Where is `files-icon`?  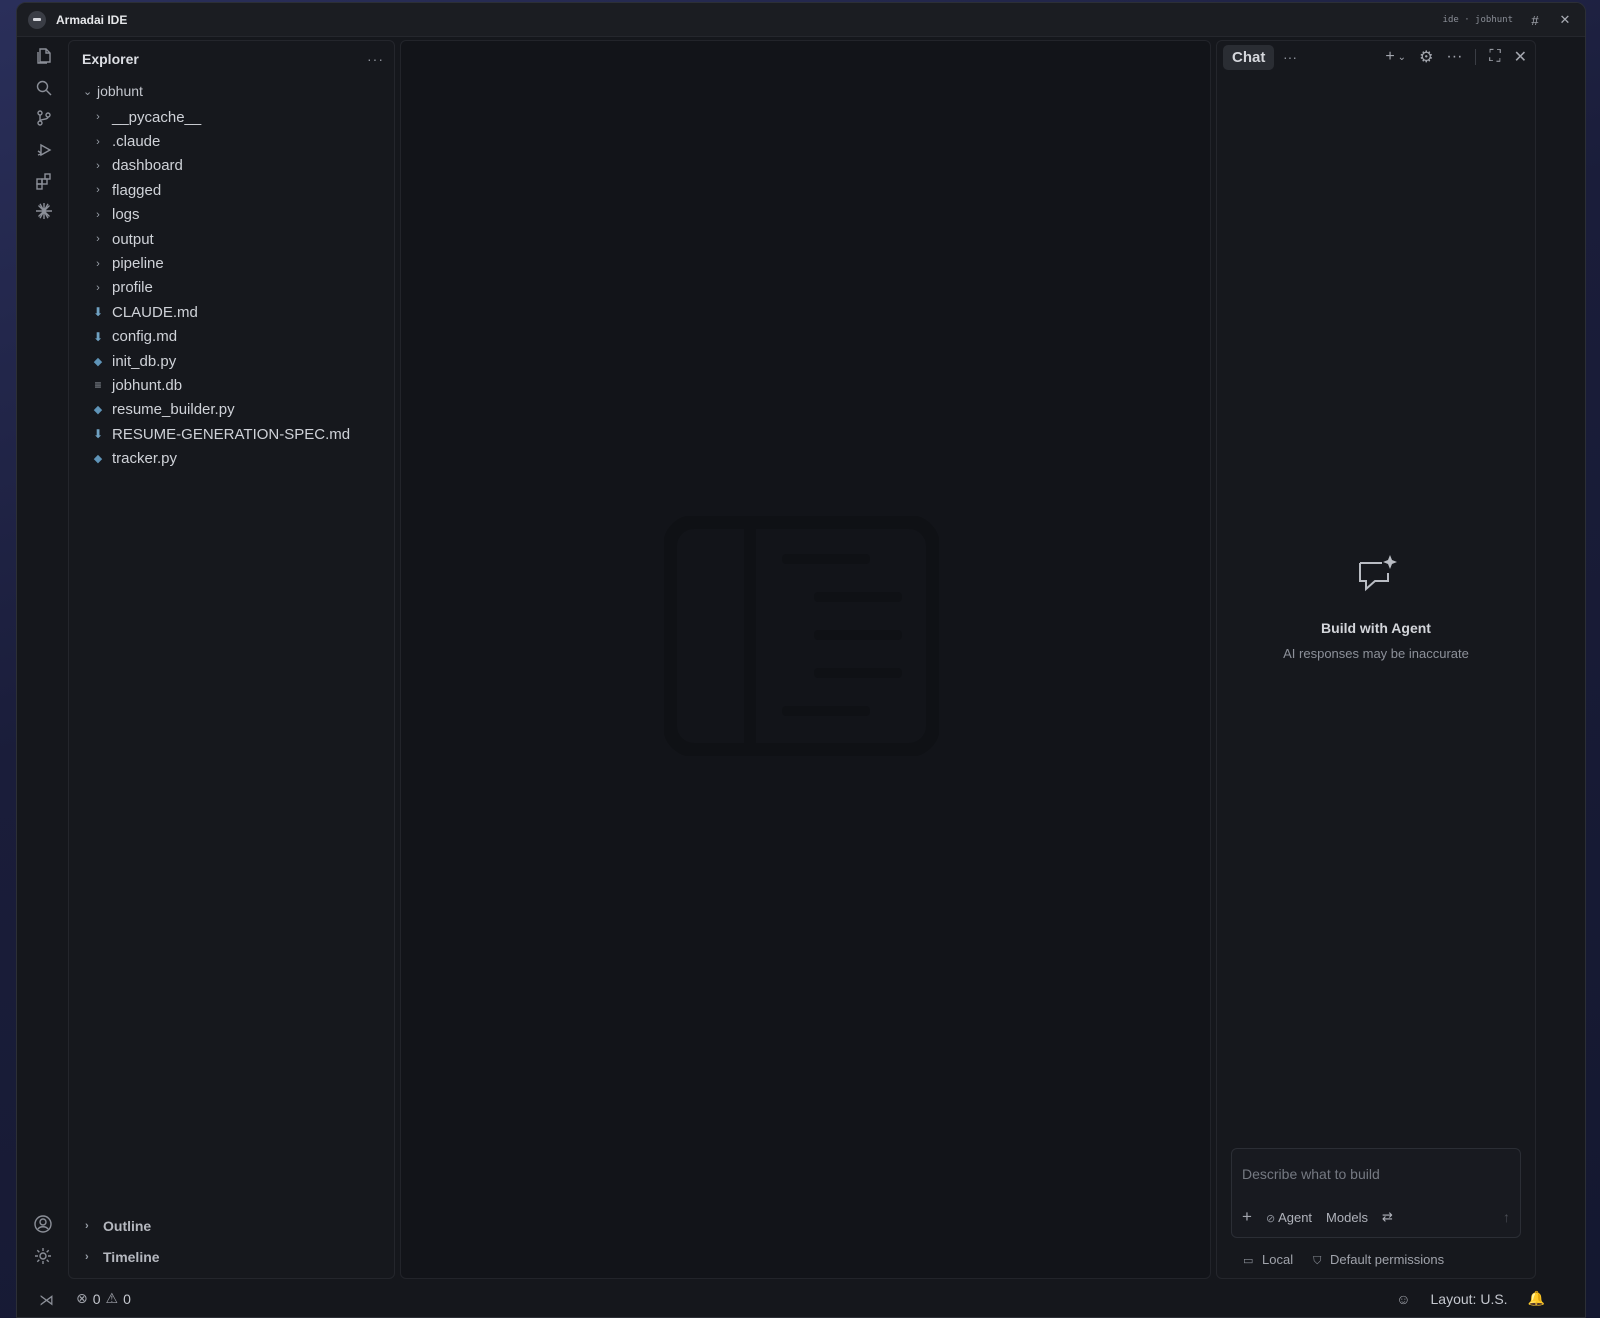 files-icon is located at coordinates (44, 56).